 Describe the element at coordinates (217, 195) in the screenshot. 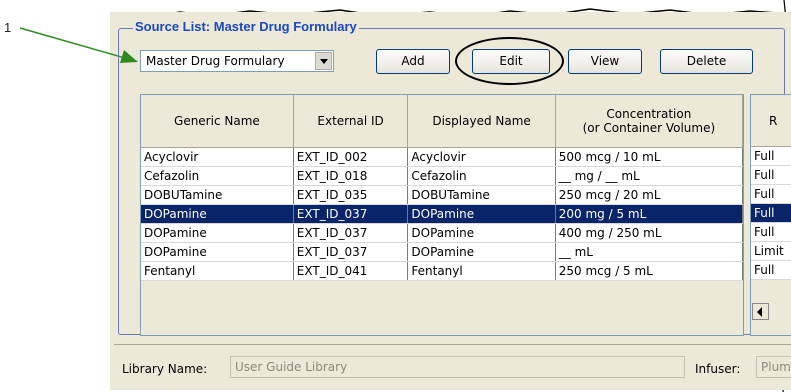

I see `cell-generic-name: DOBUTamine` at that location.